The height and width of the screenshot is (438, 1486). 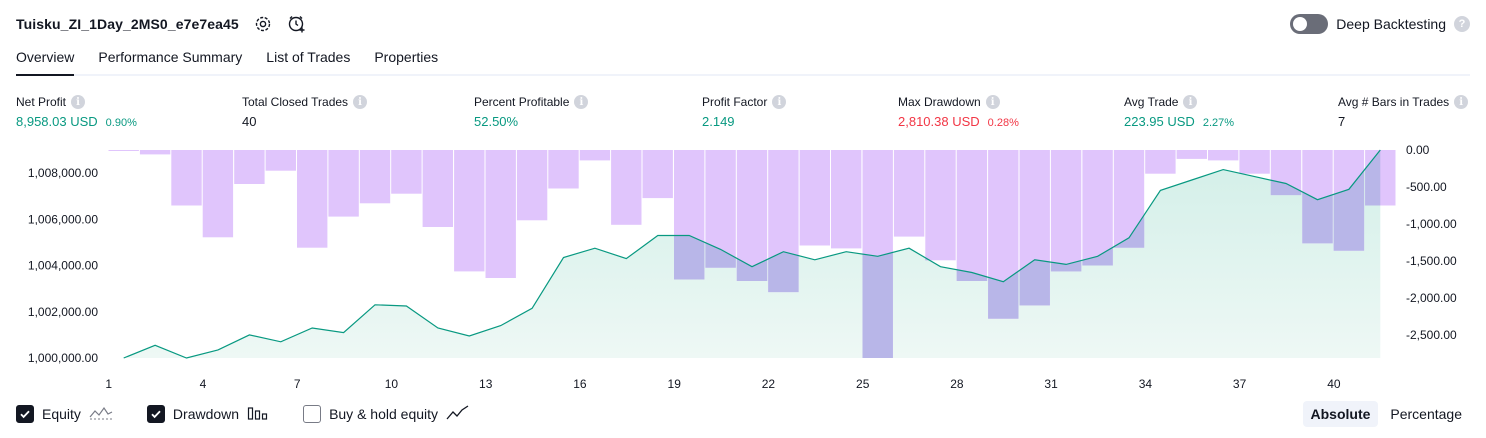 I want to click on settings-gear-icon, so click(x=263, y=24).